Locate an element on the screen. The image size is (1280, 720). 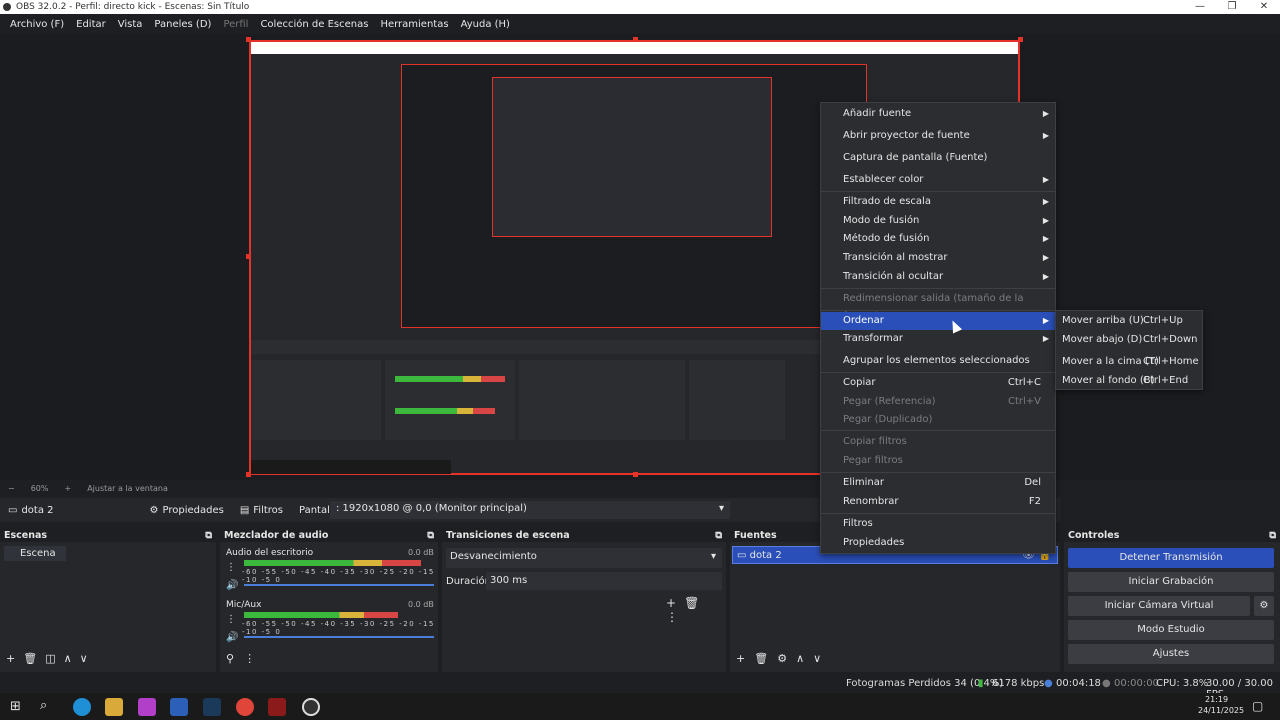
menu-paneles: Paneles (D) is located at coordinates (182, 24).